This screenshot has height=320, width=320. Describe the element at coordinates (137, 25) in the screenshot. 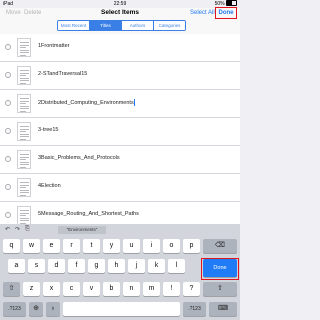

I see `segment-authors: Authors` at that location.